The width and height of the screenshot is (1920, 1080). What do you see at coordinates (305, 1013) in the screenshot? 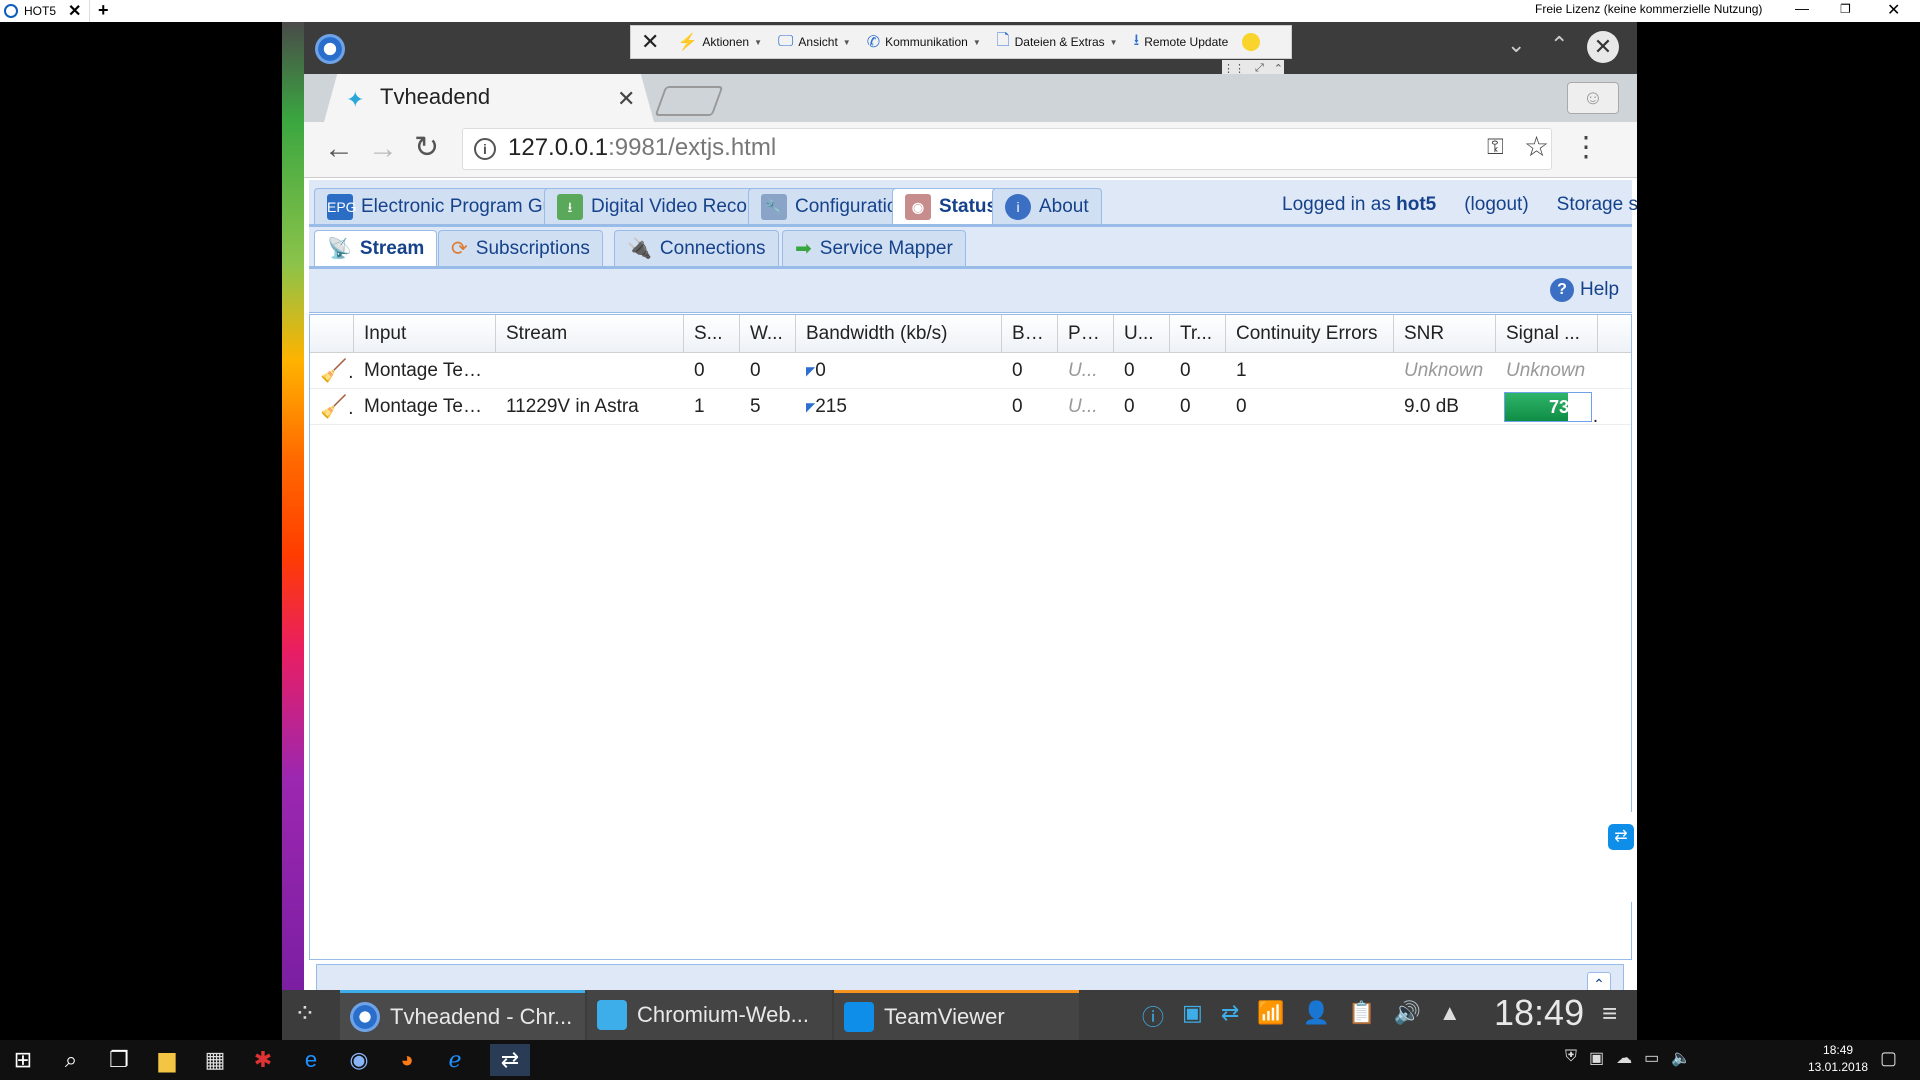
I see `app-launcher-icon: ⁘` at bounding box center [305, 1013].